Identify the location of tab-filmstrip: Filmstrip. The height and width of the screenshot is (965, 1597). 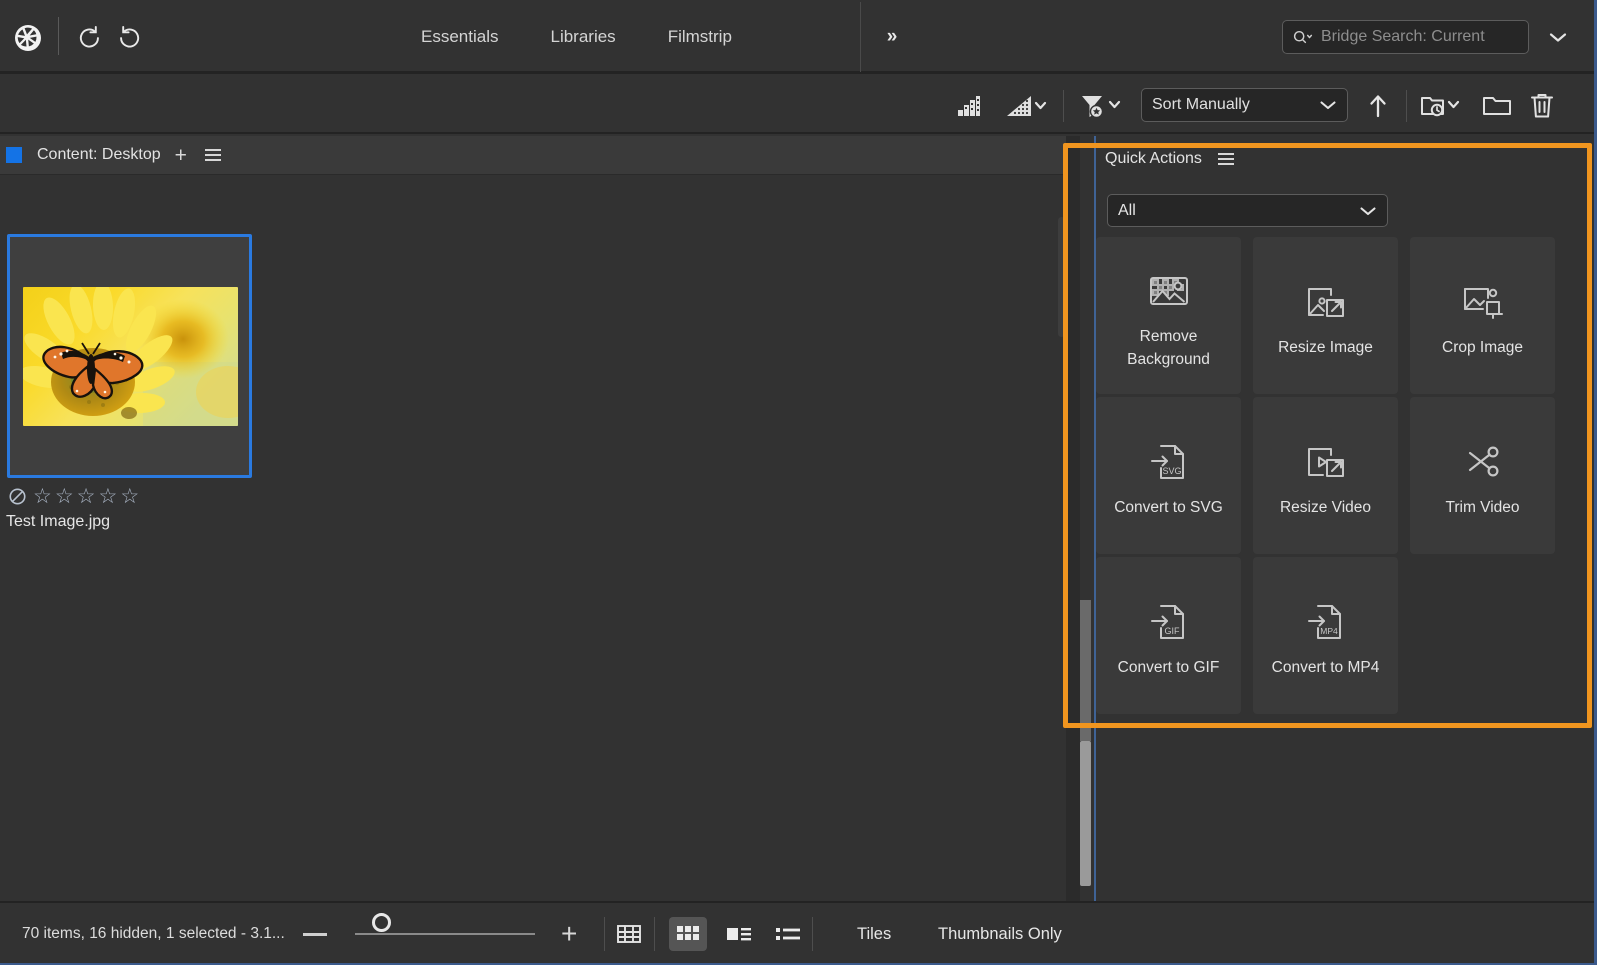
(700, 37).